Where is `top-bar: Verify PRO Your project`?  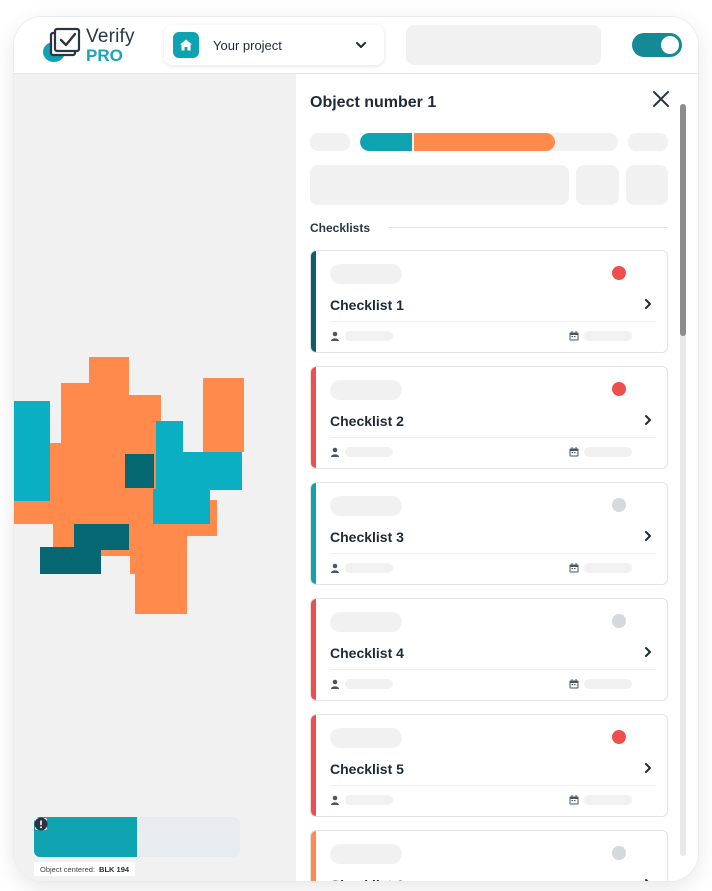 top-bar: Verify PRO Your project is located at coordinates (356, 45).